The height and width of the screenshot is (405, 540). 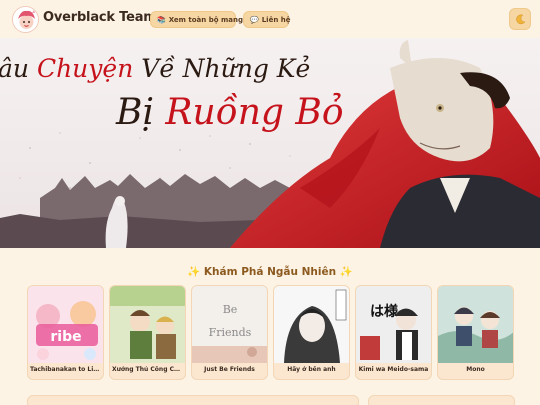 What do you see at coordinates (18, 68) in the screenshot?
I see `hero-title-part: âu` at bounding box center [18, 68].